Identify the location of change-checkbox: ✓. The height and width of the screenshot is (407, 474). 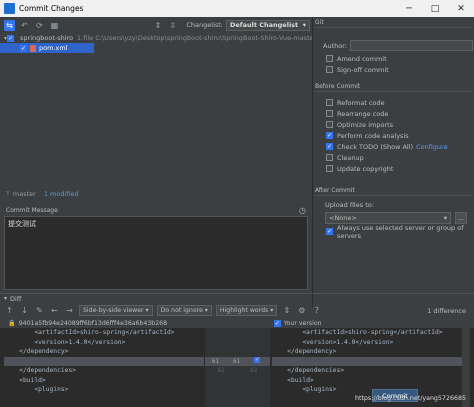
(257, 359).